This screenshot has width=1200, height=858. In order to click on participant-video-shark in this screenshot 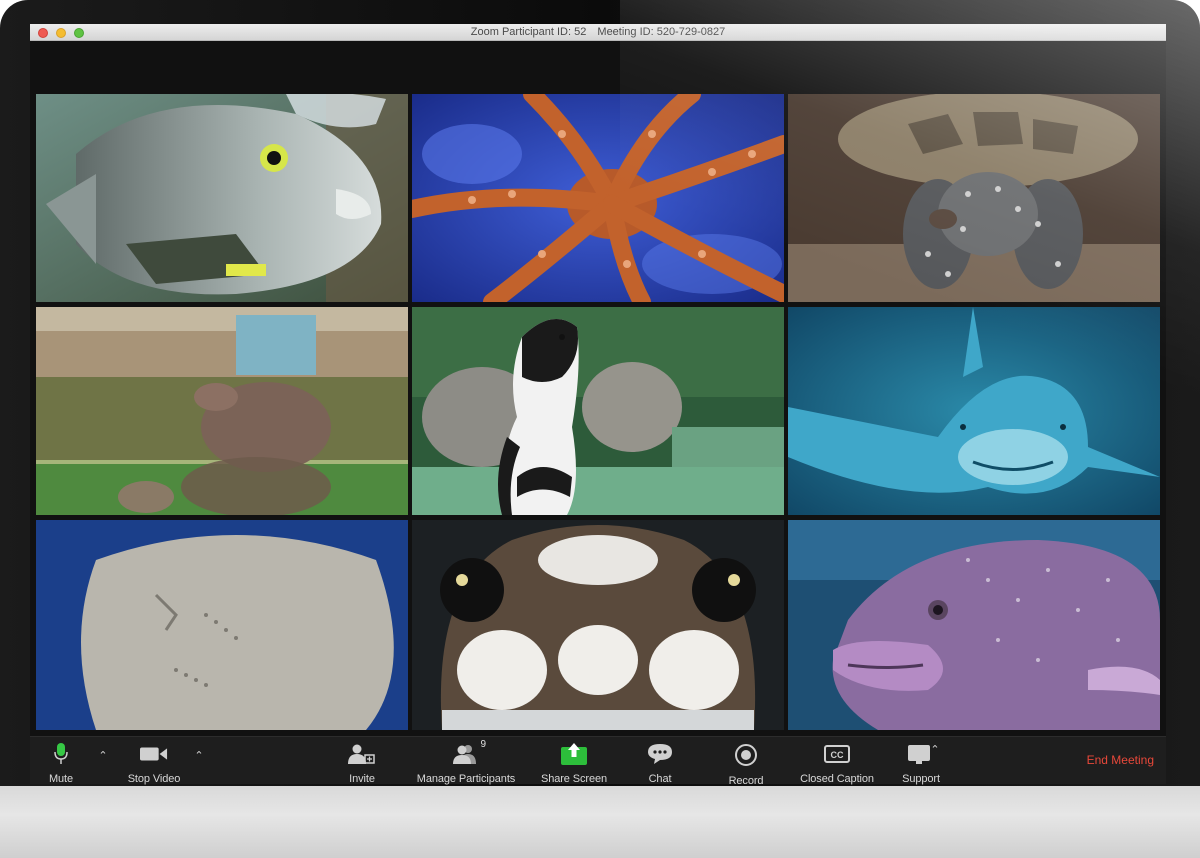, I will do `click(974, 411)`.